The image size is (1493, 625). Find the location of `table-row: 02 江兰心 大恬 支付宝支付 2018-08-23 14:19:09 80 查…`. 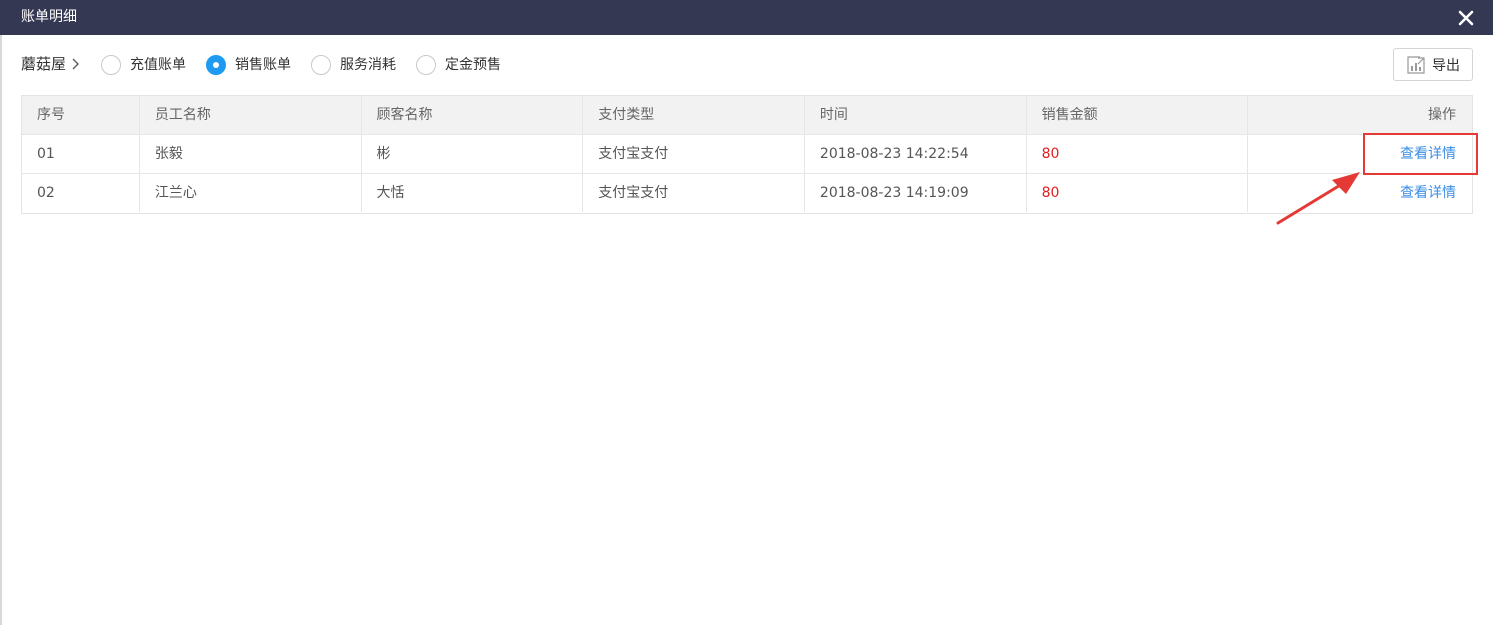

table-row: 02 江兰心 大恬 支付宝支付 2018-08-23 14:19:09 80 查… is located at coordinates (747, 193).